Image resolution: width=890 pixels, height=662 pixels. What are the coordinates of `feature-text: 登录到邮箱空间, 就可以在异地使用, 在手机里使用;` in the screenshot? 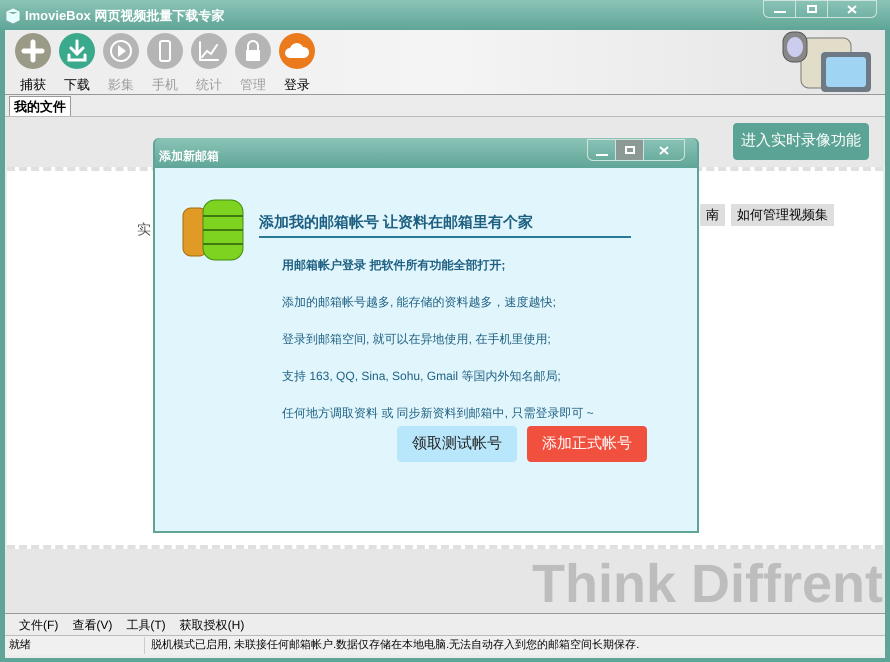 It's located at (417, 339).